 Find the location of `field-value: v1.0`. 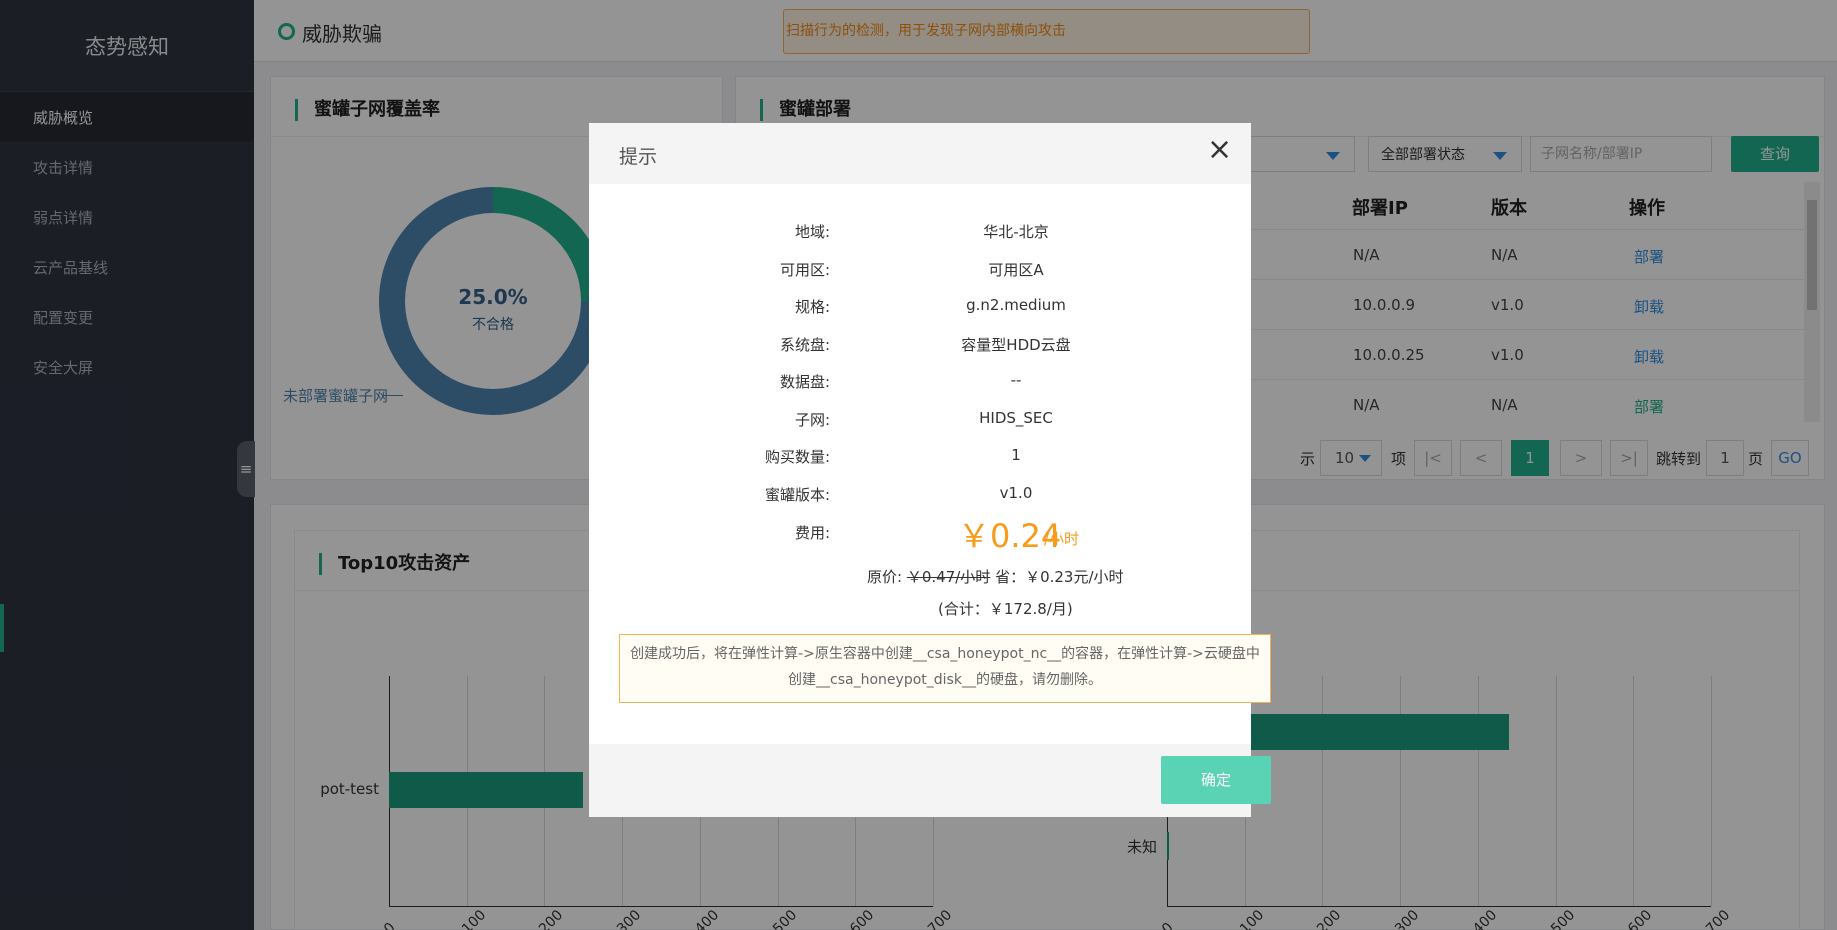

field-value: v1.0 is located at coordinates (1016, 493).